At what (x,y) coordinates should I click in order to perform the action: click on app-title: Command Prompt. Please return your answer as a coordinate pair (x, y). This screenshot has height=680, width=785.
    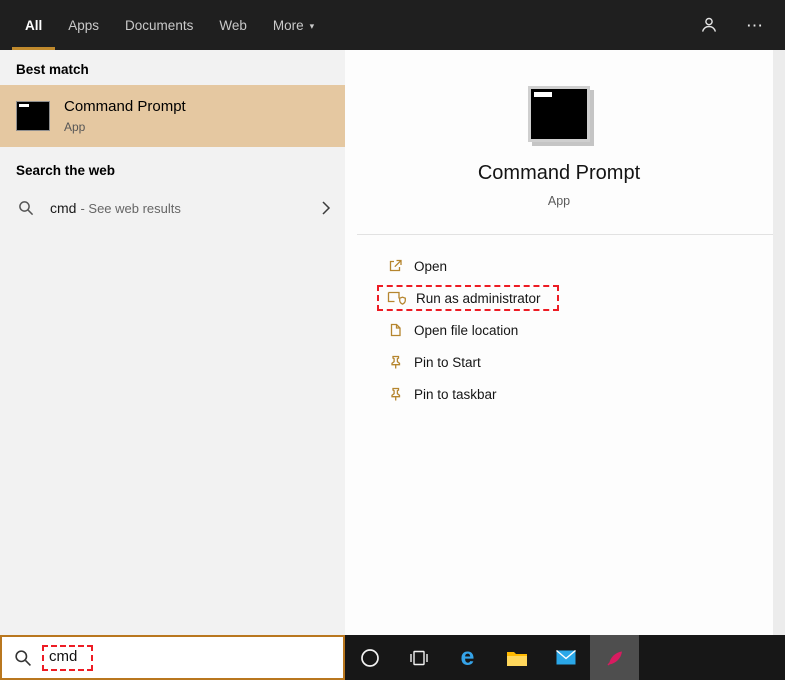
    Looking at the image, I should click on (559, 173).